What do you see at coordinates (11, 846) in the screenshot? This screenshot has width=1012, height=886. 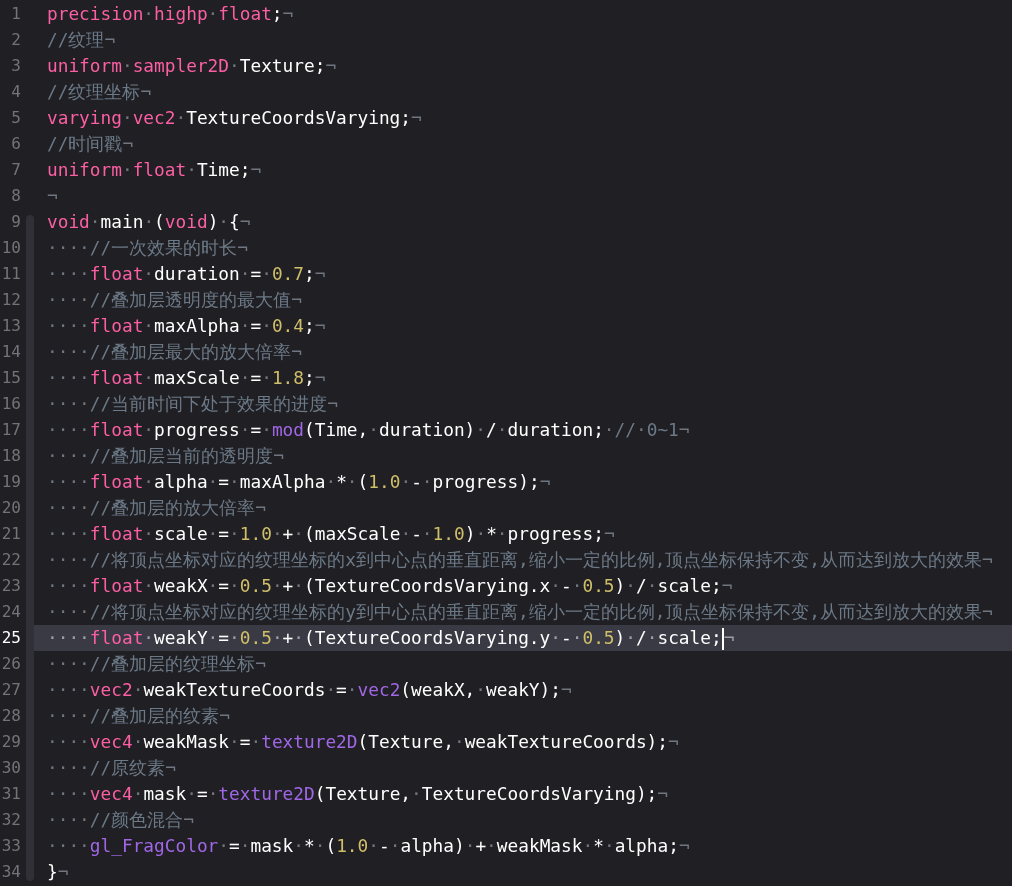 I see `line-number: 33` at bounding box center [11, 846].